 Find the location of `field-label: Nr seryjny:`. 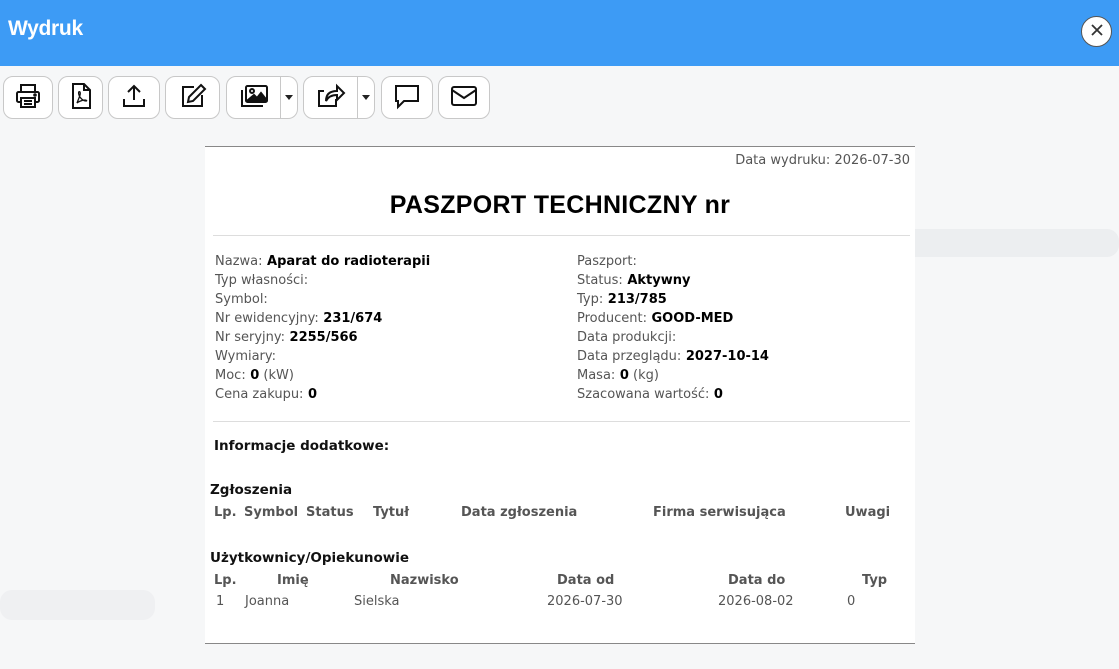

field-label: Nr seryjny: is located at coordinates (250, 337).